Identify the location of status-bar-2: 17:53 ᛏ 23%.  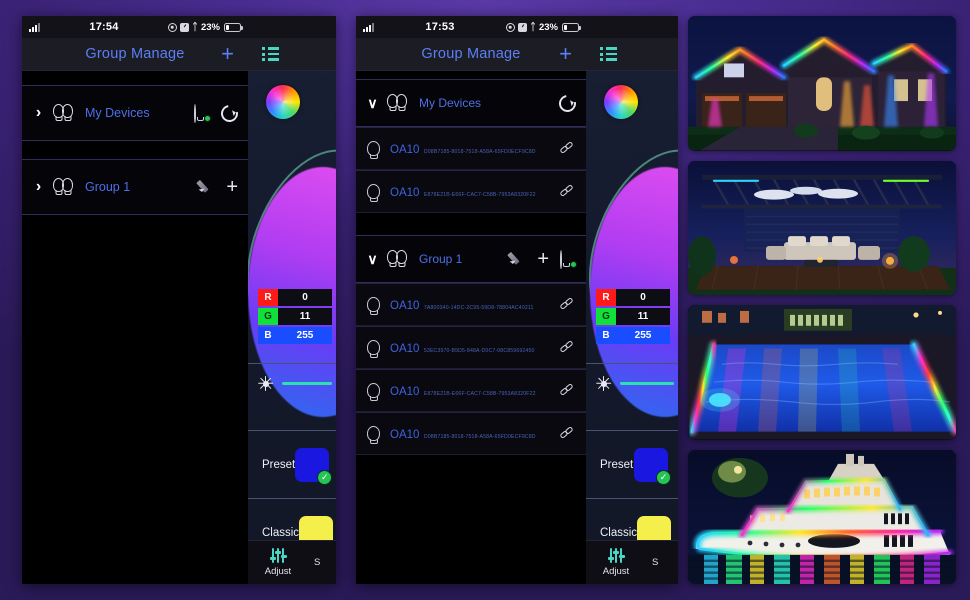
(471, 27).